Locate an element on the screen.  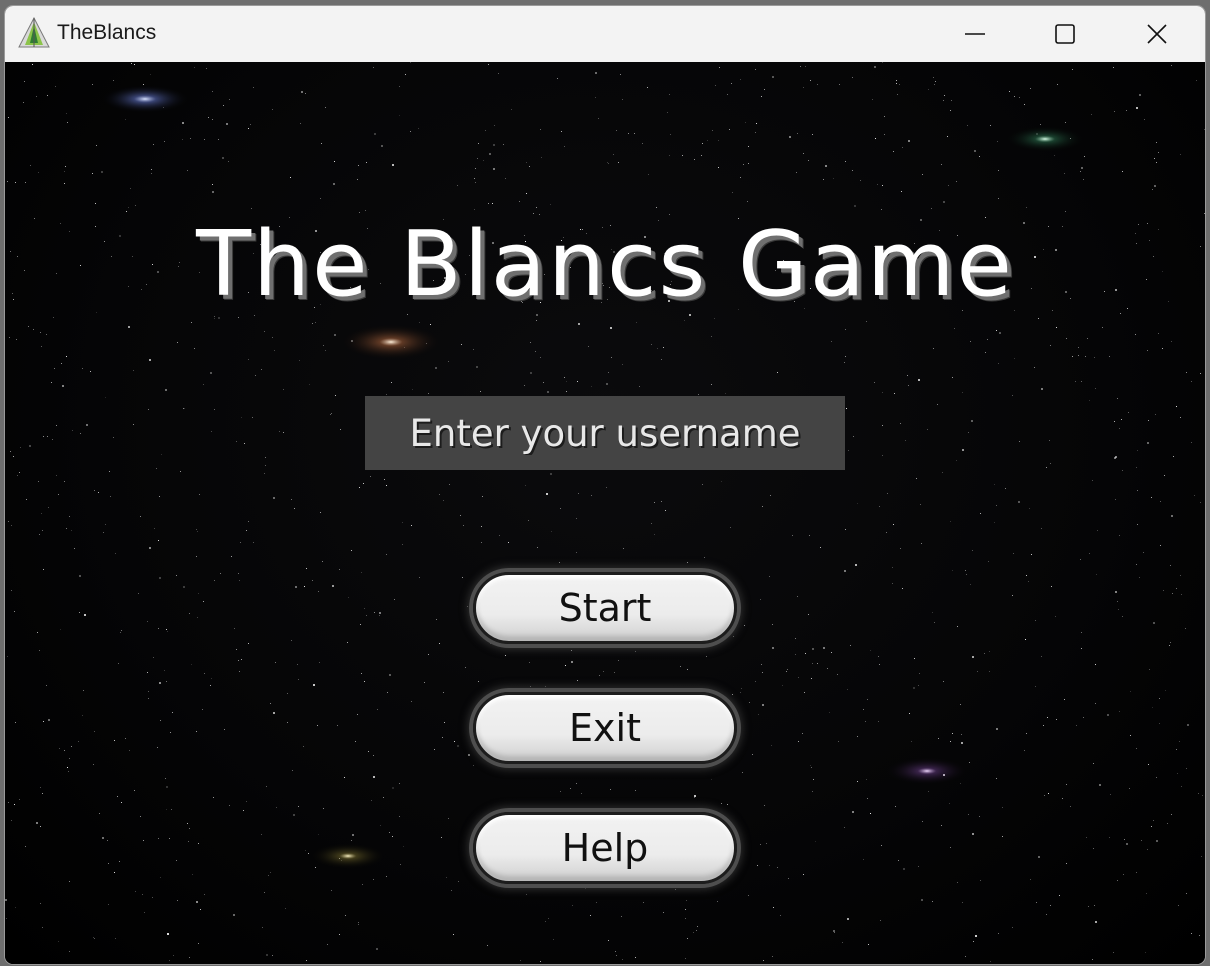
game-title: The Blancs Game is located at coordinates (605, 264).